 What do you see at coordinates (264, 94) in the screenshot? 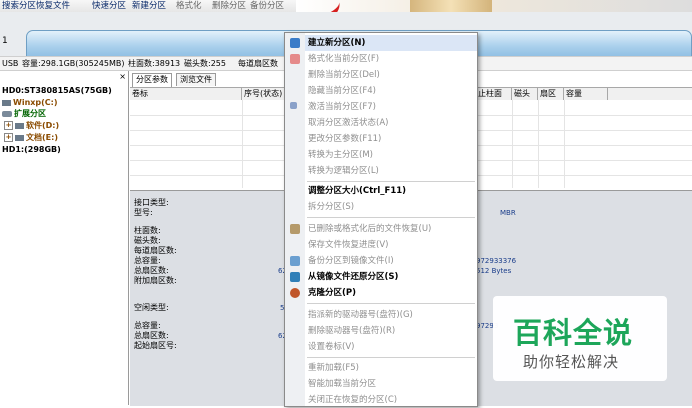
I see `col-header-index-status: 序号(状态)` at bounding box center [264, 94].